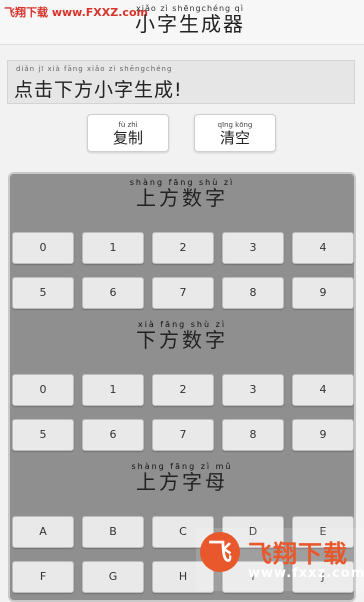 The image size is (364, 602). What do you see at coordinates (234, 138) in the screenshot?
I see `clear-button-label: 清空` at bounding box center [234, 138].